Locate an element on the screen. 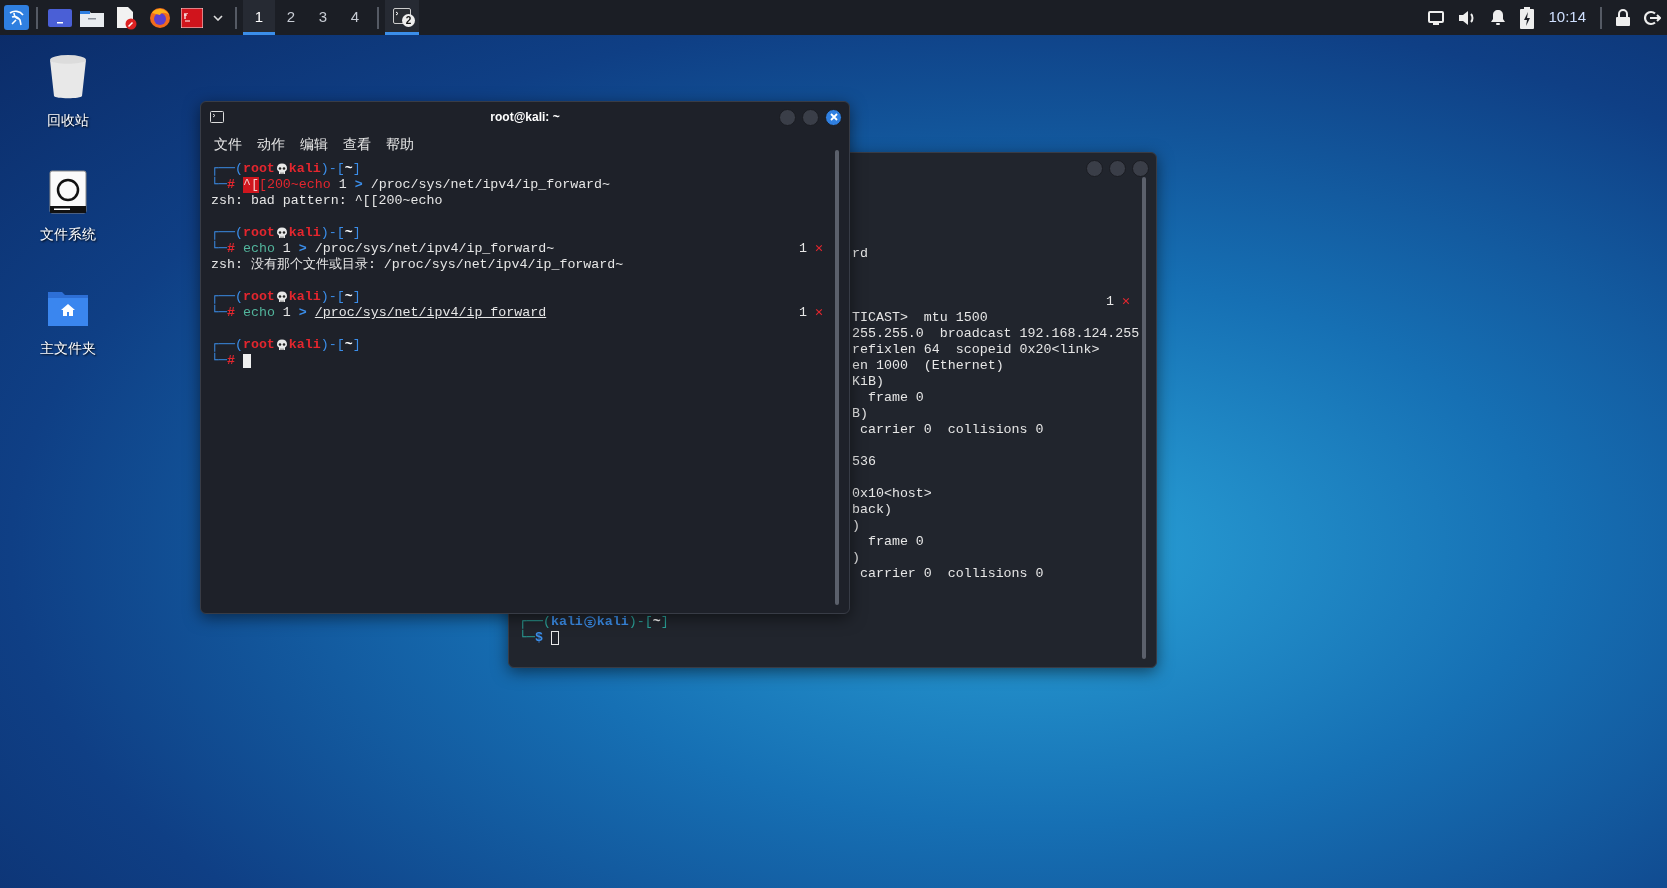 This screenshot has width=1667, height=888. home-folder-icon is located at coordinates (68, 309).